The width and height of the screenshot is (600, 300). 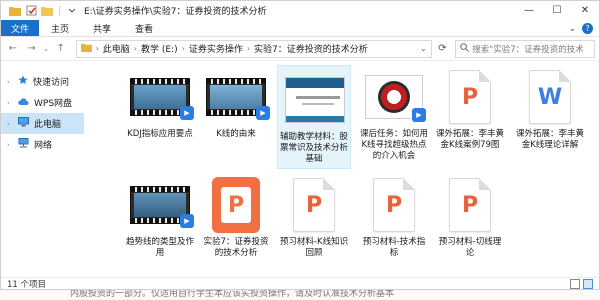 I want to click on file-item-selected: 辅助教学材料：股票常识及技术分析基础, so click(x=314, y=117).